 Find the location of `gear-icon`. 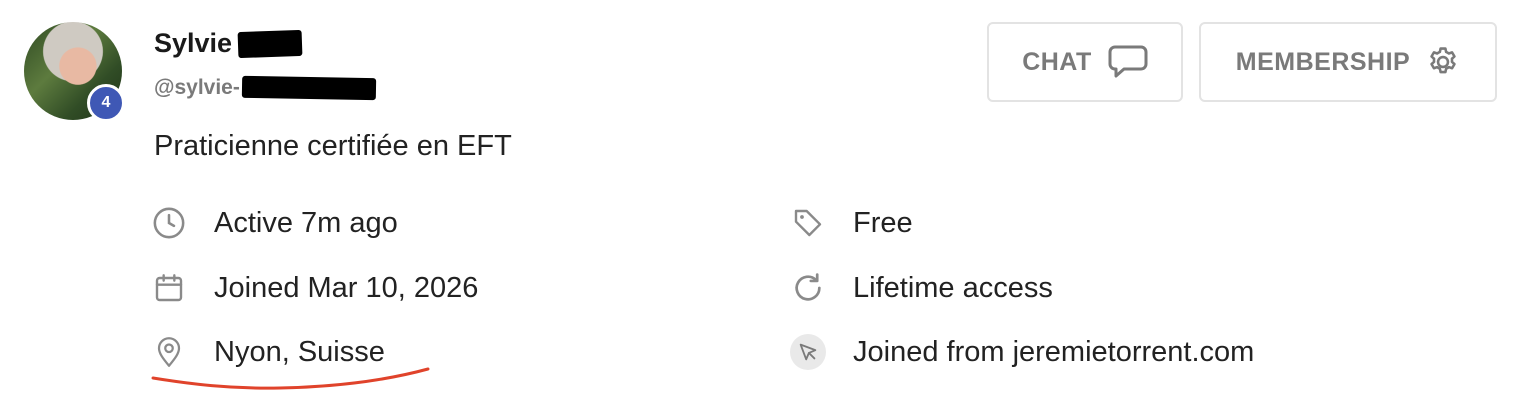

gear-icon is located at coordinates (1443, 62).